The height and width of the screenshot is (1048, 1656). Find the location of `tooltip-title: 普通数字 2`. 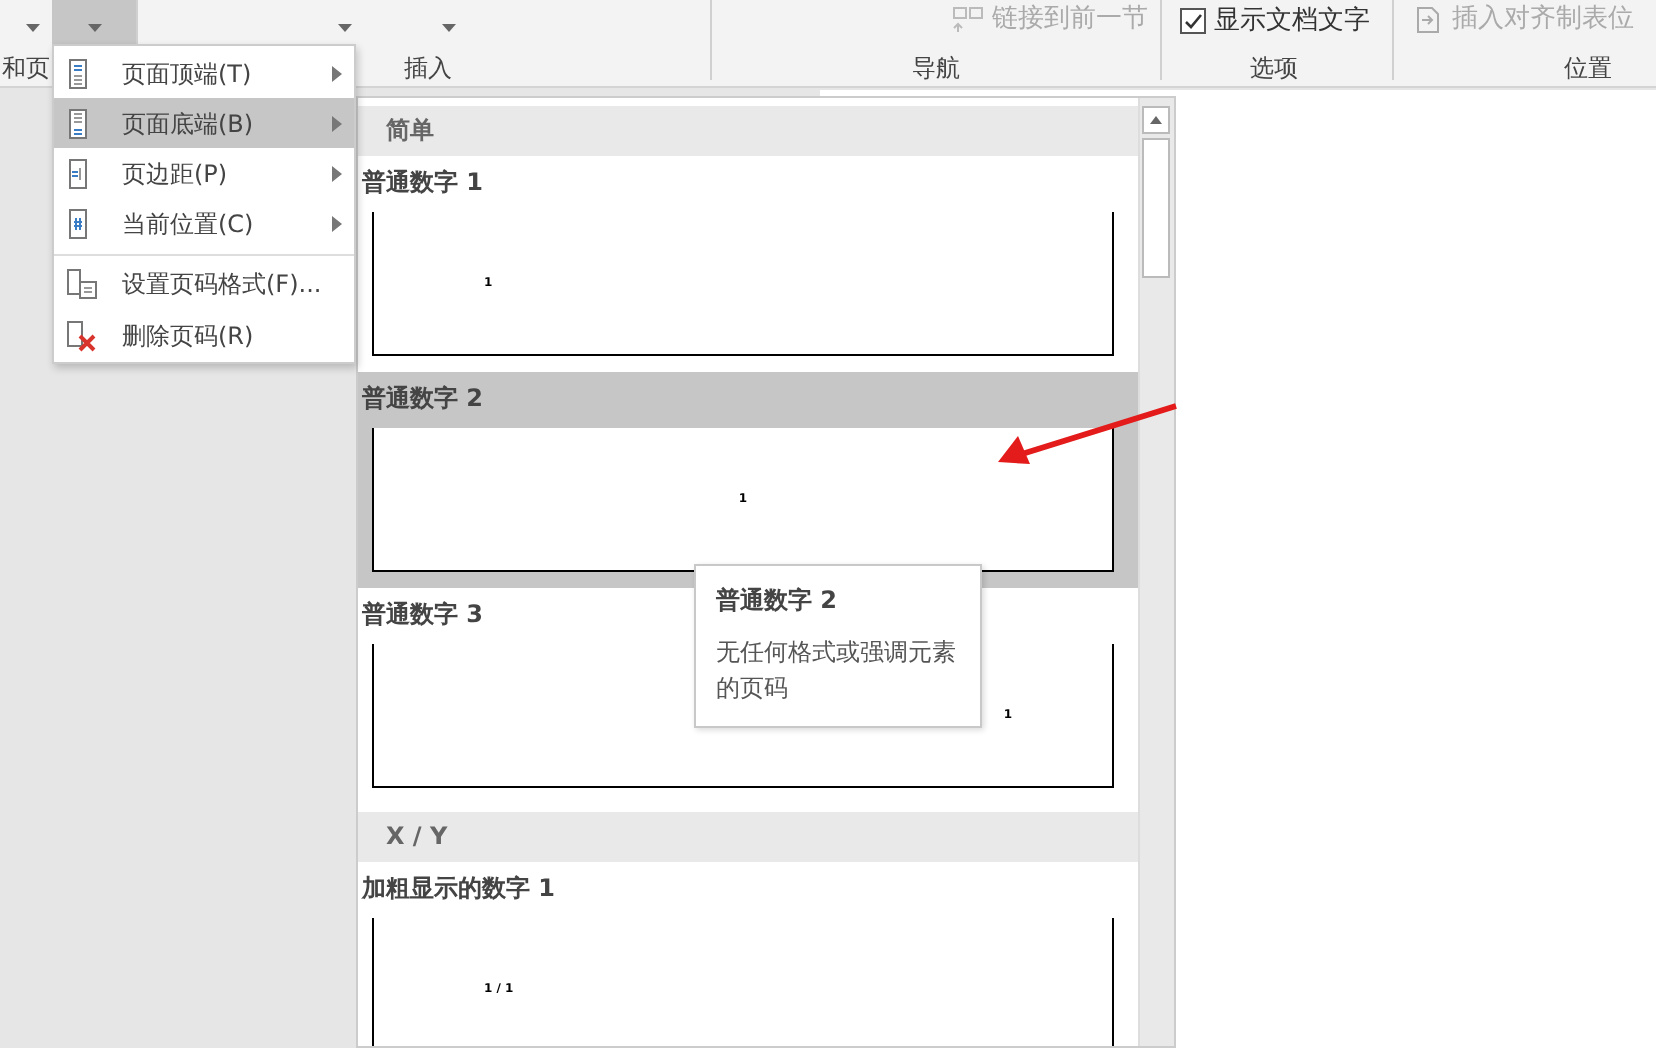

tooltip-title: 普通数字 2 is located at coordinates (778, 601).